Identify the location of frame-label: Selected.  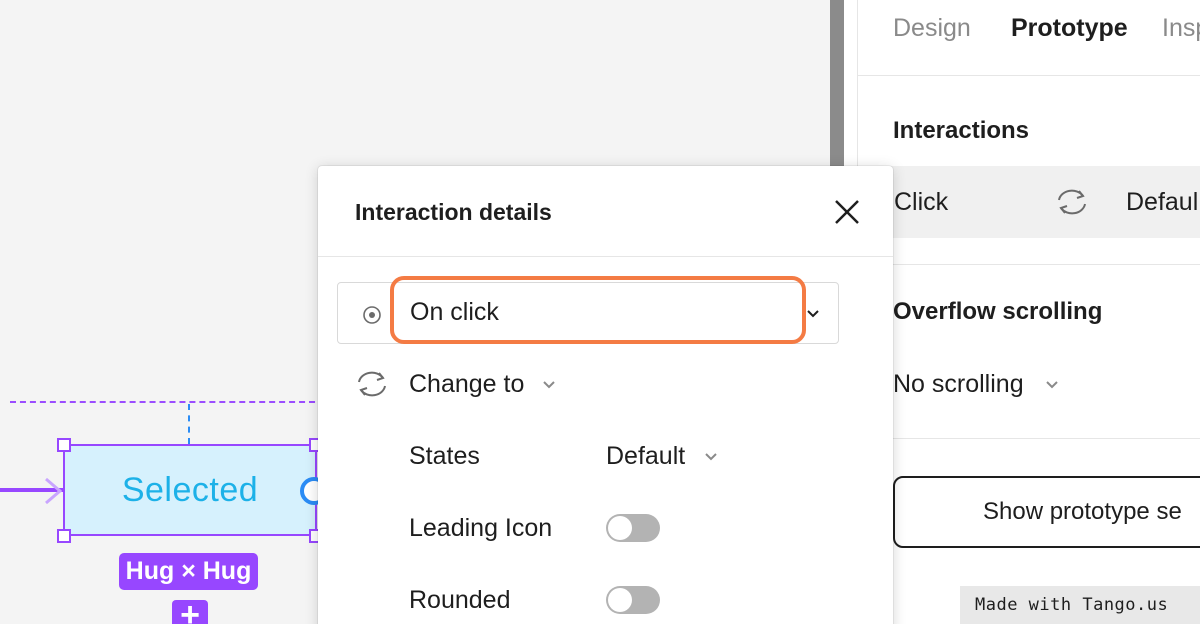
(190, 489).